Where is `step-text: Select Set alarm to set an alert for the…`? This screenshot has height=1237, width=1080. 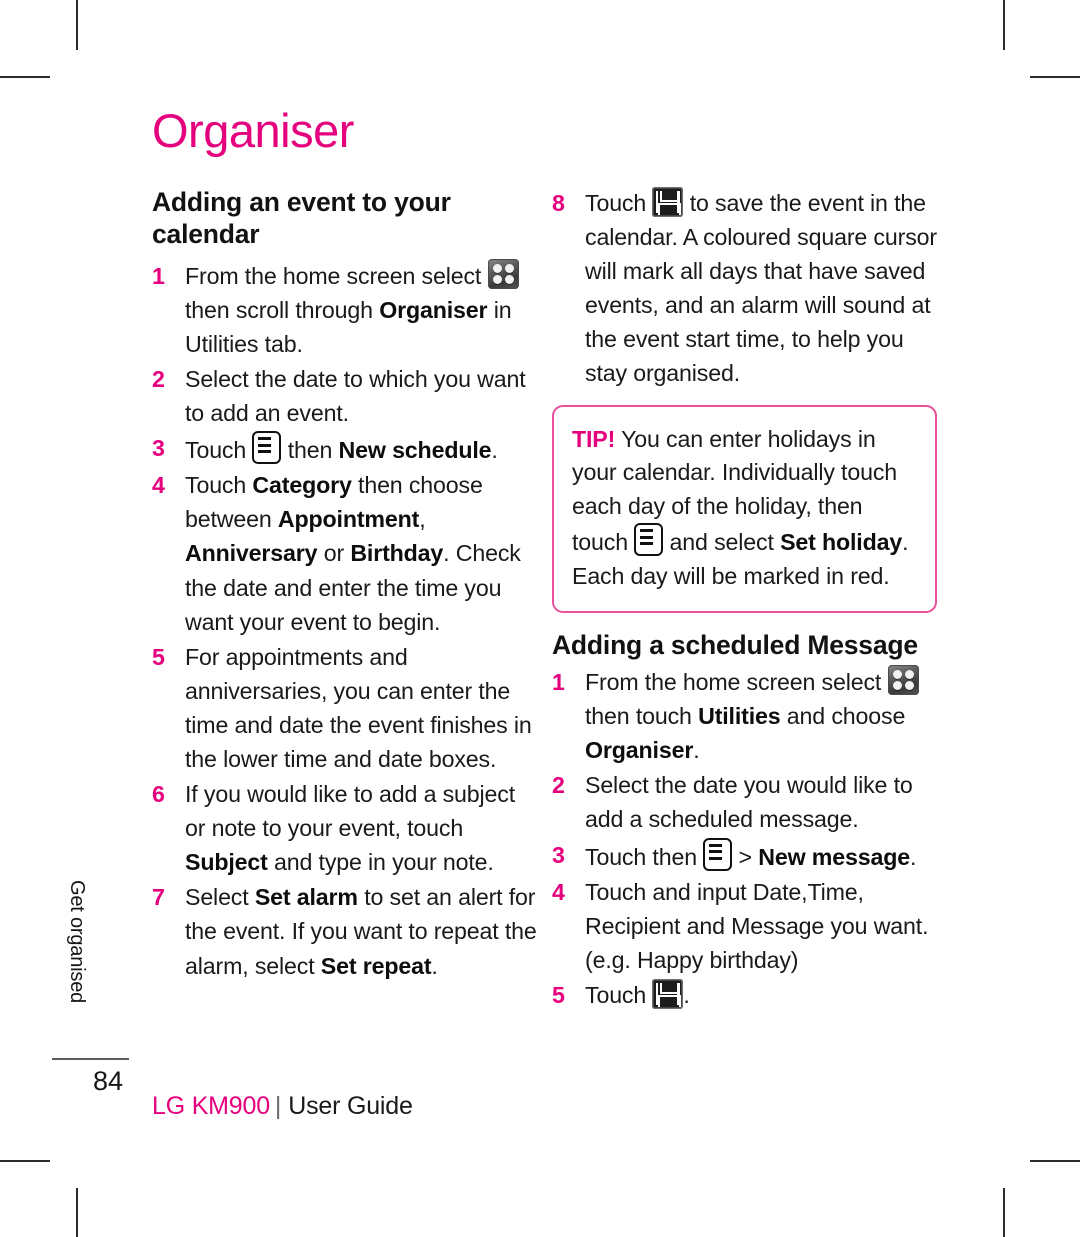
step-text: Select Set alarm to set an alert for the… is located at coordinates (361, 931).